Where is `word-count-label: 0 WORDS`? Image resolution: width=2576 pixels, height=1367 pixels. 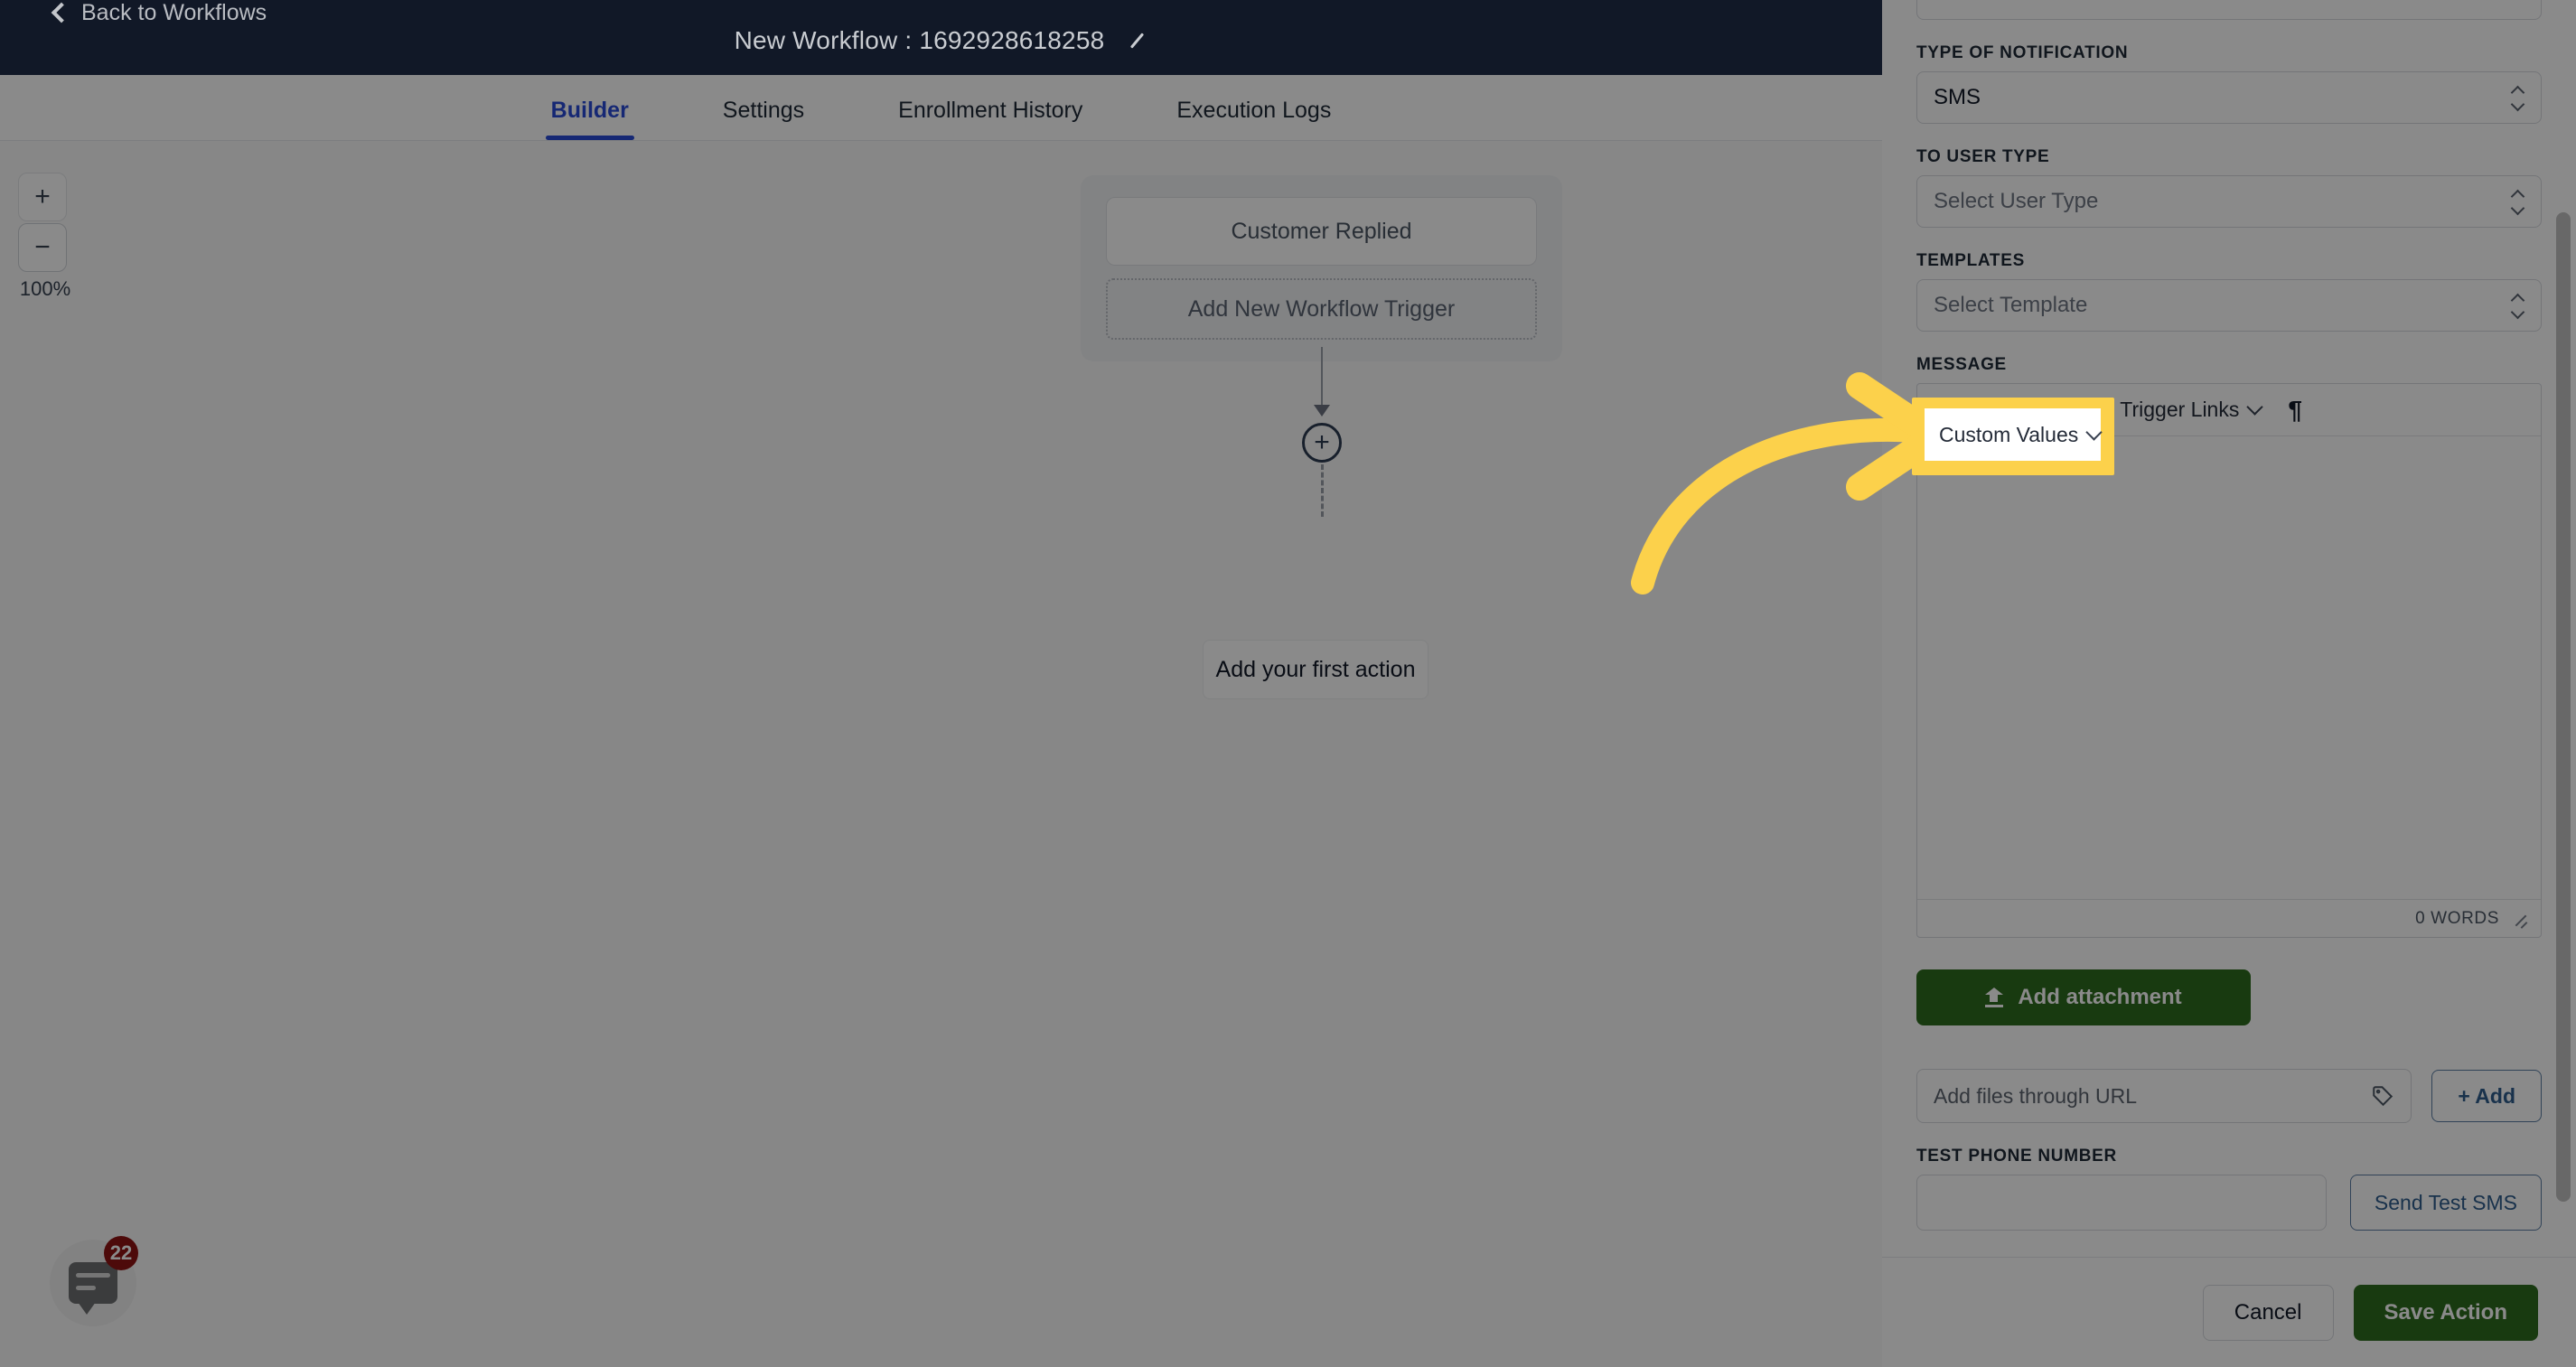
word-count-label: 0 WORDS is located at coordinates (2457, 918).